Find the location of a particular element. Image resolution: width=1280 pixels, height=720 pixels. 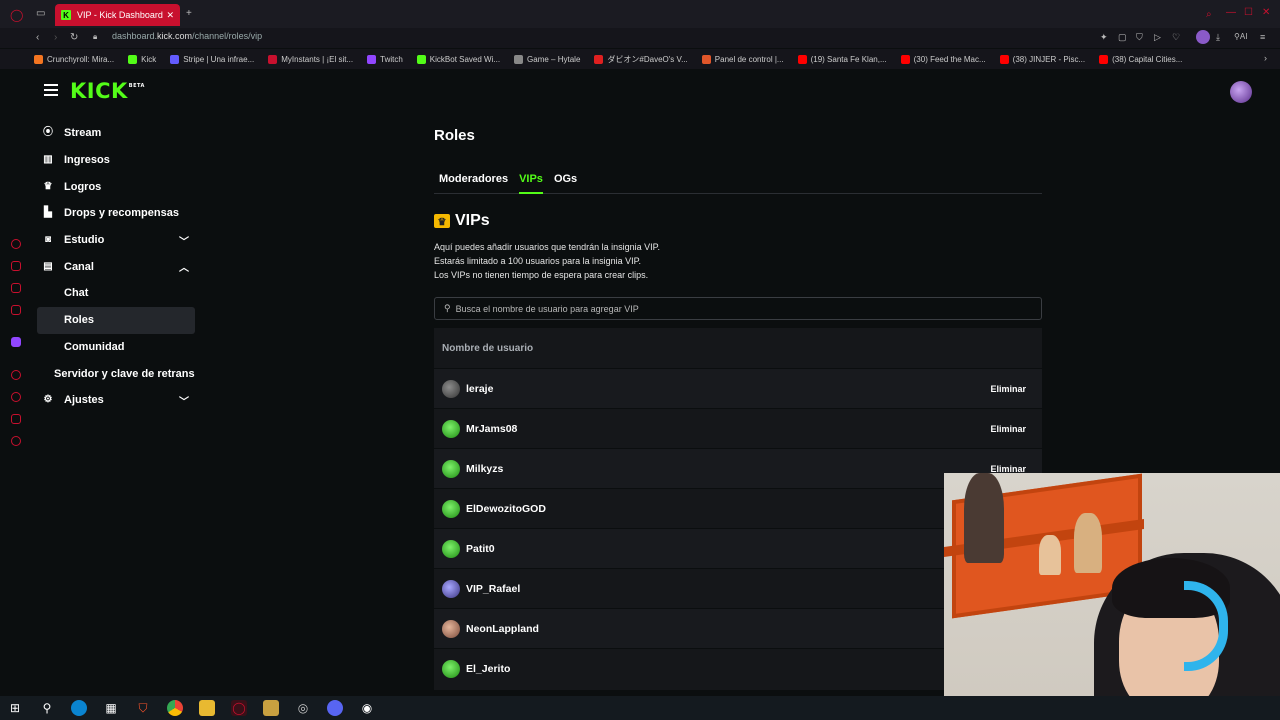

tab-menu-icon: ▭ is located at coordinates (40, 13).